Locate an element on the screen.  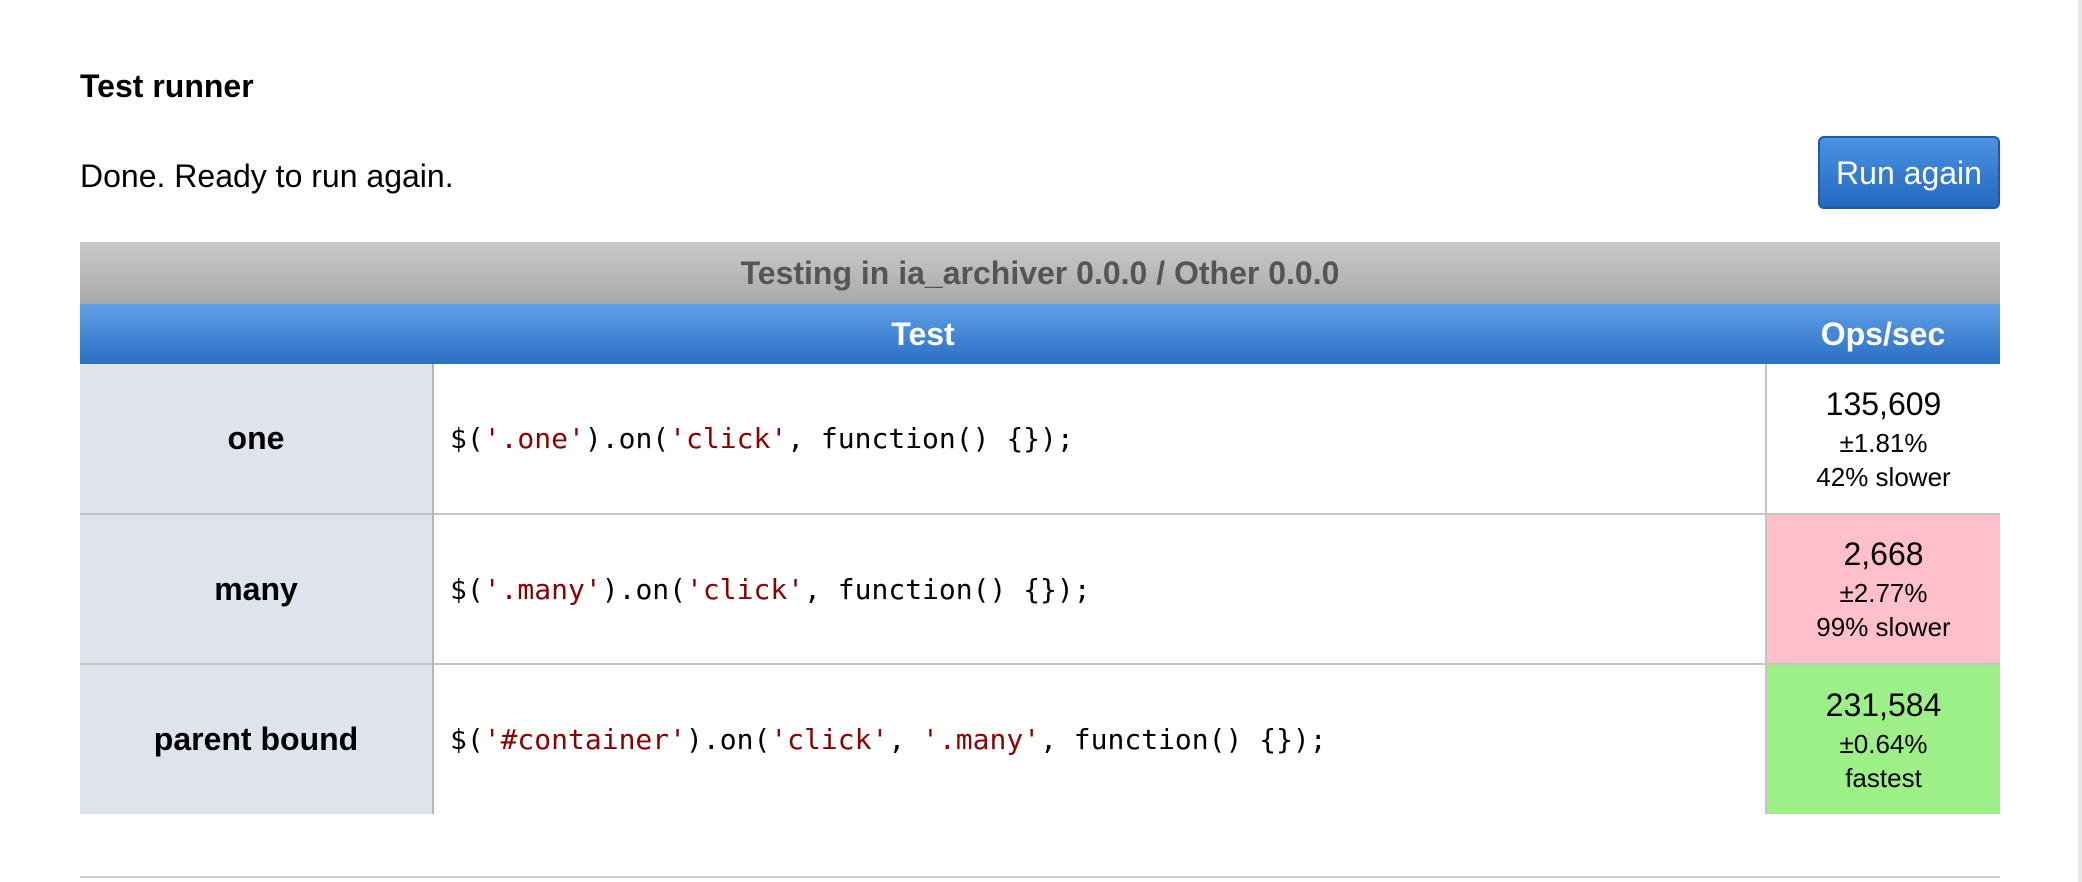
table-header-row: Test Ops/sec is located at coordinates (1040, 334).